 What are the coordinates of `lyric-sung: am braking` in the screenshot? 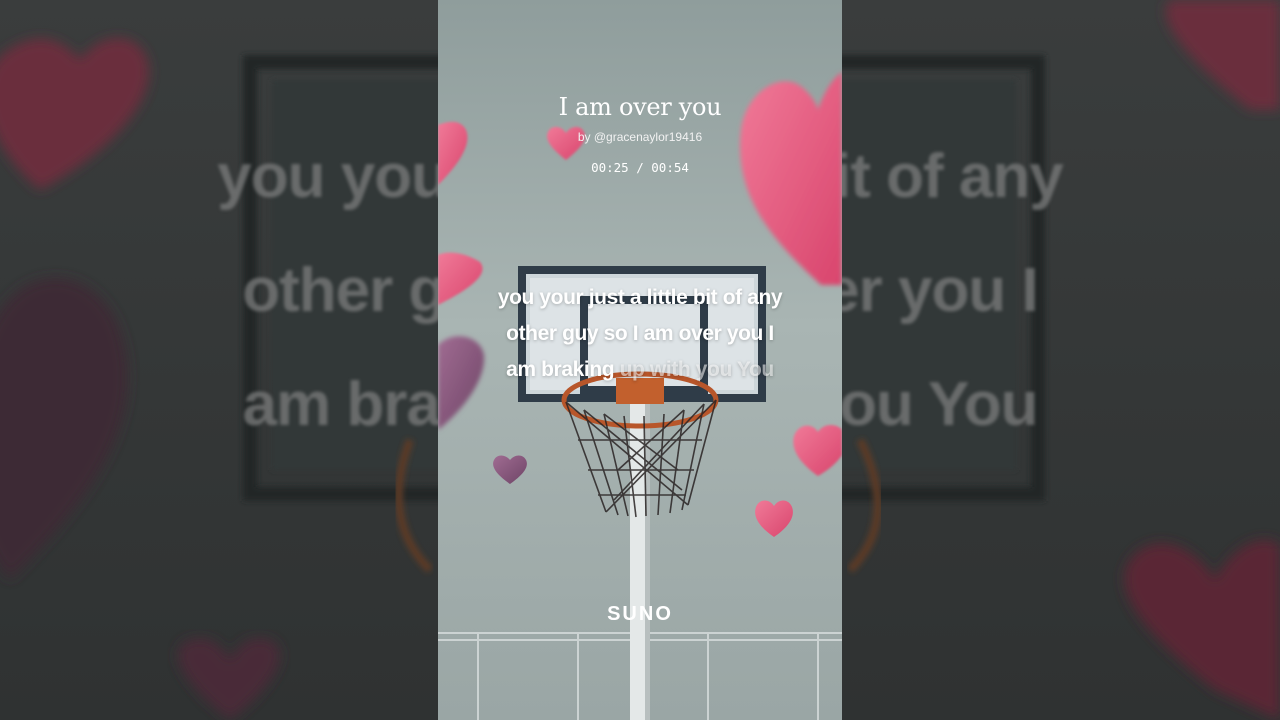 It's located at (560, 369).